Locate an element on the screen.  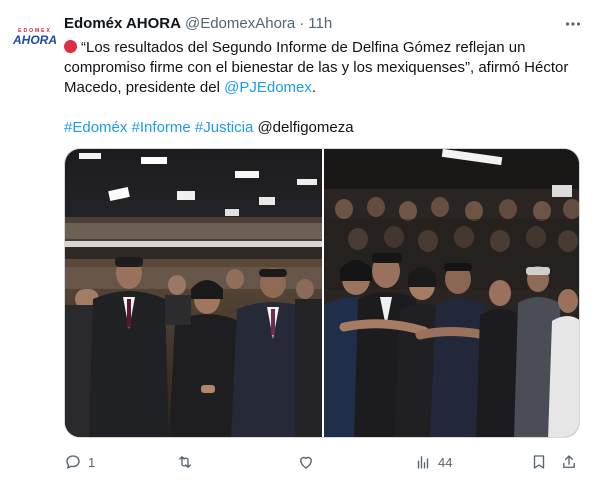
hashtag-edomex: #Edoméx is located at coordinates (95, 127).